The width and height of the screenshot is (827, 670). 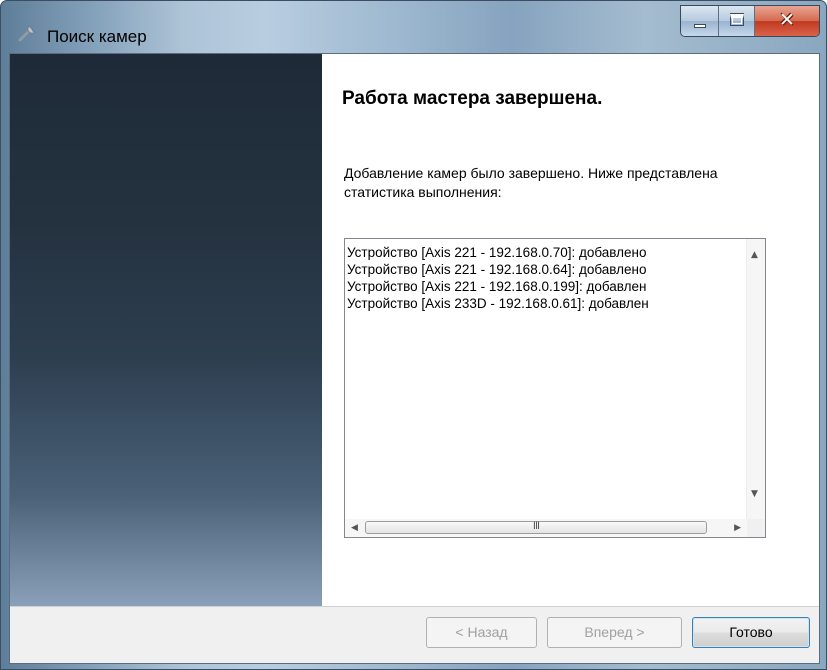 I want to click on caption-buttons: ✕, so click(x=750, y=21).